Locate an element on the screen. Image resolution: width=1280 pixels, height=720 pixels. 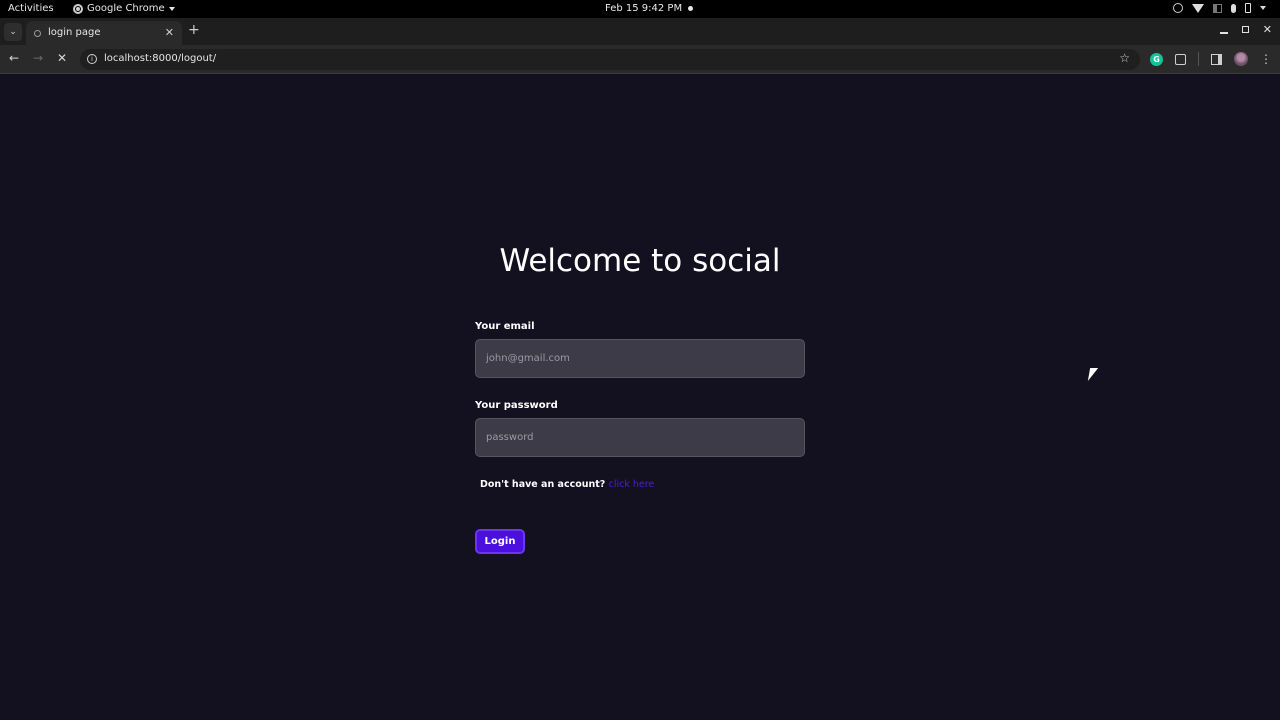
stop-loading-icon: ✕ is located at coordinates (62, 58).